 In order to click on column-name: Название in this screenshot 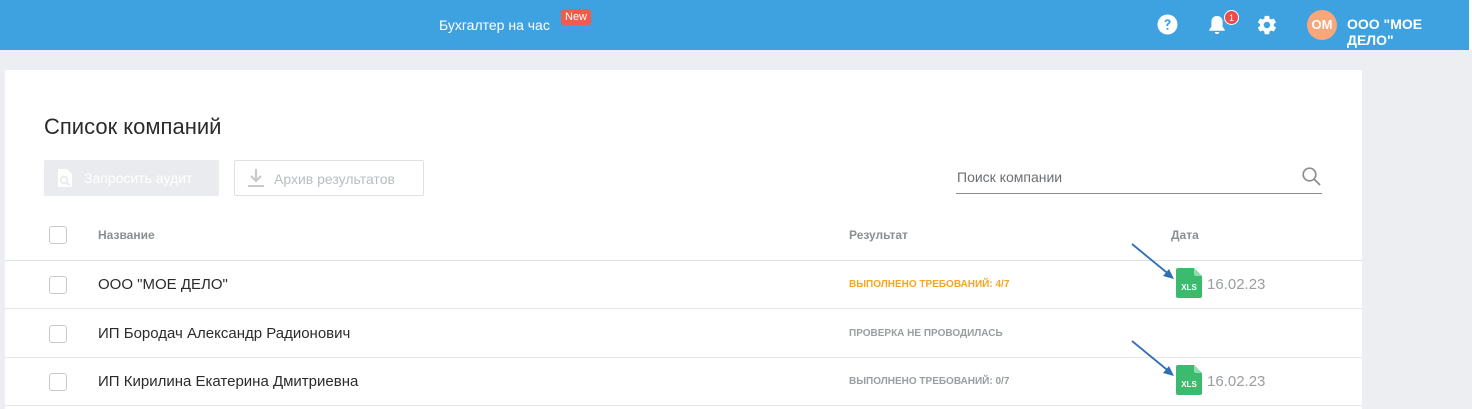, I will do `click(126, 235)`.